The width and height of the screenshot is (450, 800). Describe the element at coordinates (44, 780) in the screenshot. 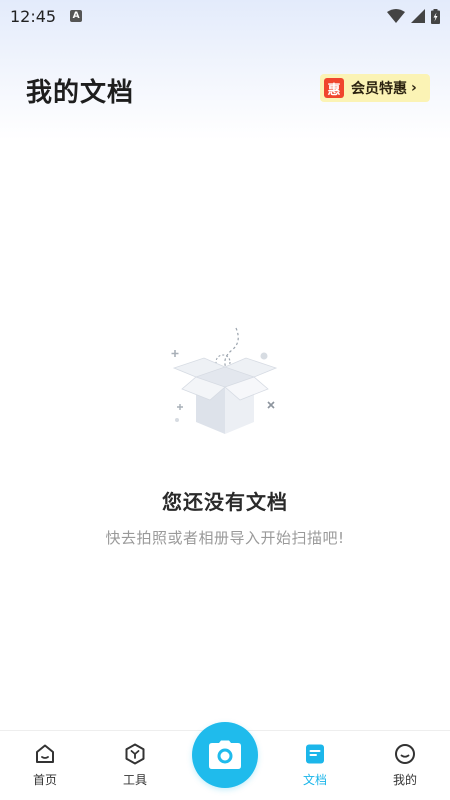

I see `nav-label-home: 首页` at that location.